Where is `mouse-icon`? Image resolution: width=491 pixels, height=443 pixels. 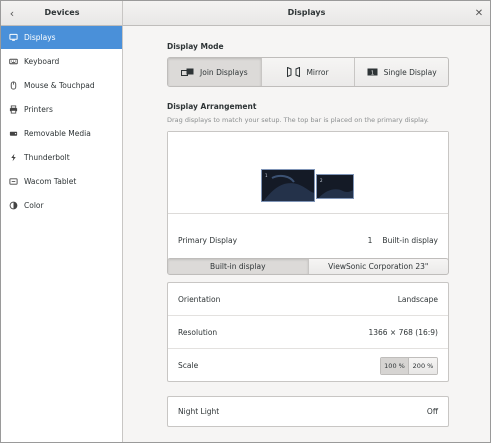
mouse-icon is located at coordinates (13, 85).